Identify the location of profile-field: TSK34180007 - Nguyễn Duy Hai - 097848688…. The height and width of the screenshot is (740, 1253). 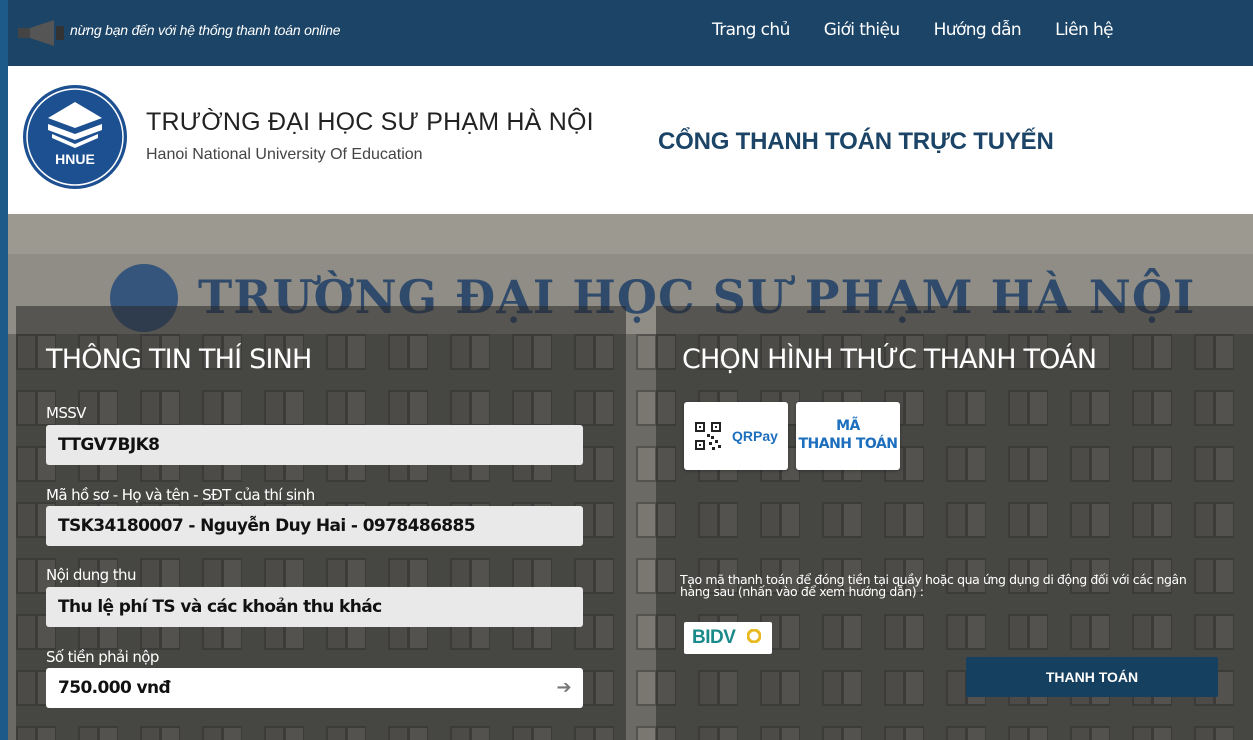
(314, 526).